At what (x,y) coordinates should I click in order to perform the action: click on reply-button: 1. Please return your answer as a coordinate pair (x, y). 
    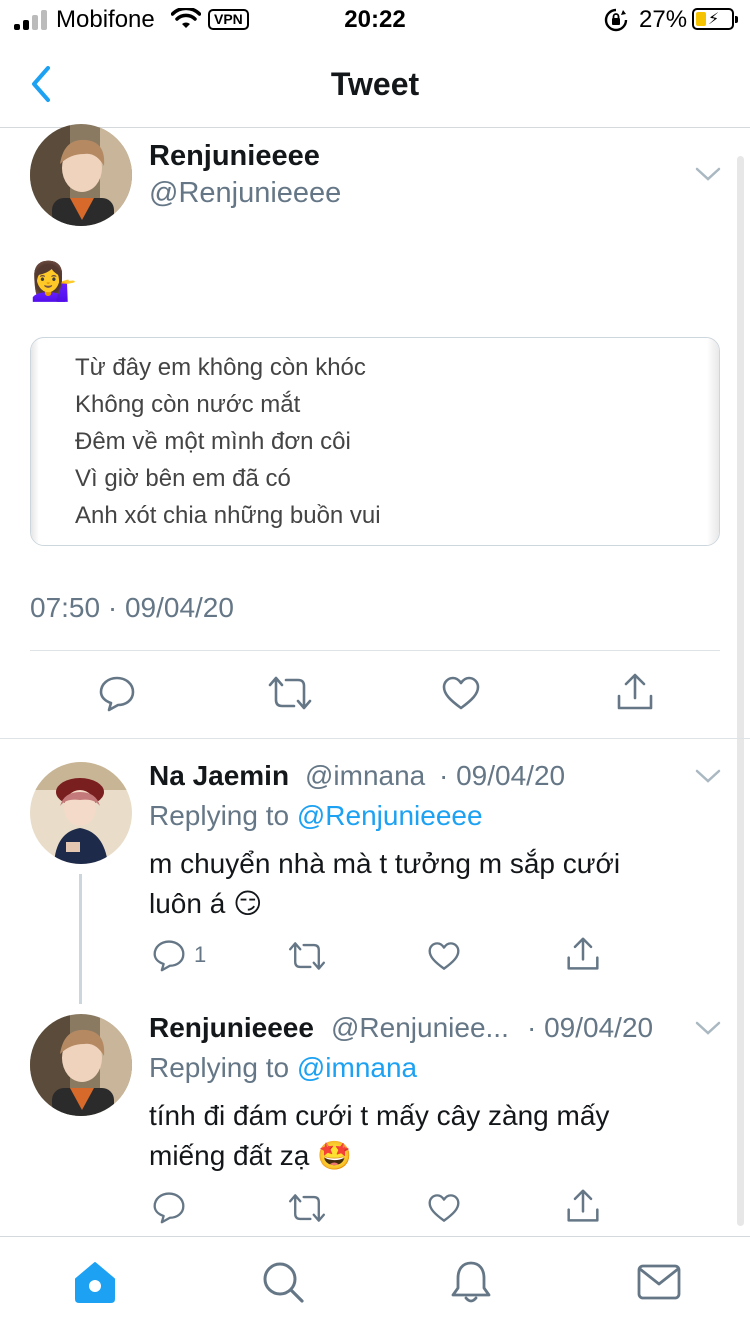
    Looking at the image, I should click on (179, 955).